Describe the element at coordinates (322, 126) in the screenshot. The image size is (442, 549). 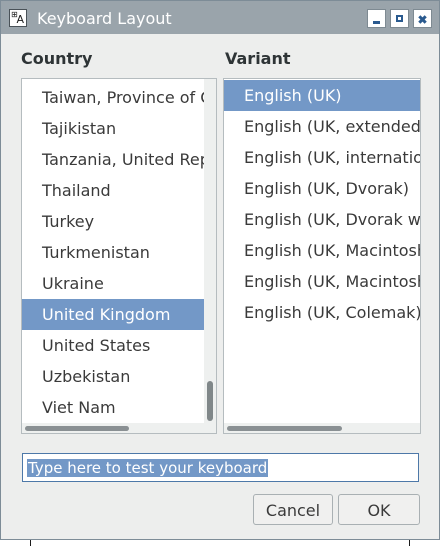
I see `variant-list-item: English (UK, extended WinKeys)` at that location.